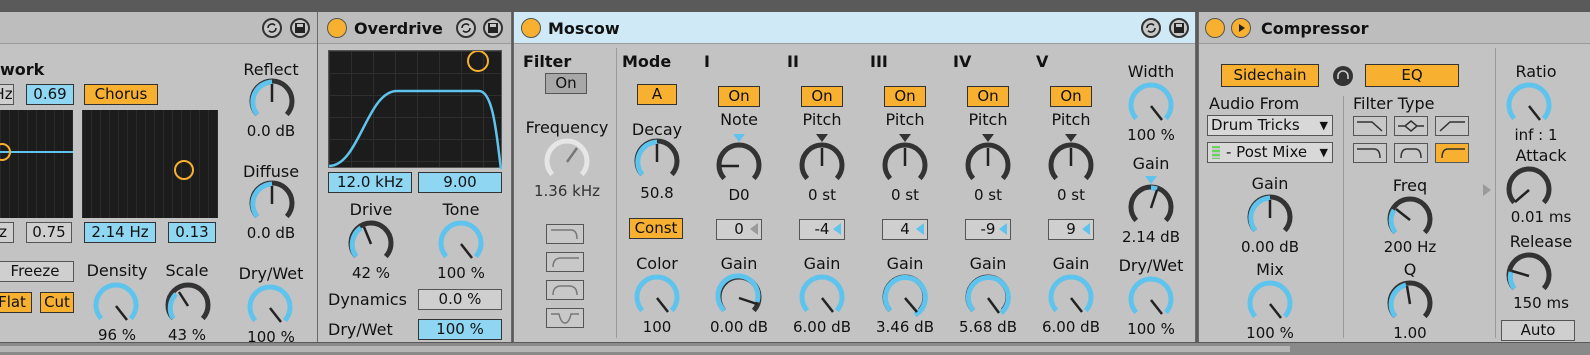 This screenshot has height=355, width=1590. I want to click on highpass-filter-button, so click(565, 262).